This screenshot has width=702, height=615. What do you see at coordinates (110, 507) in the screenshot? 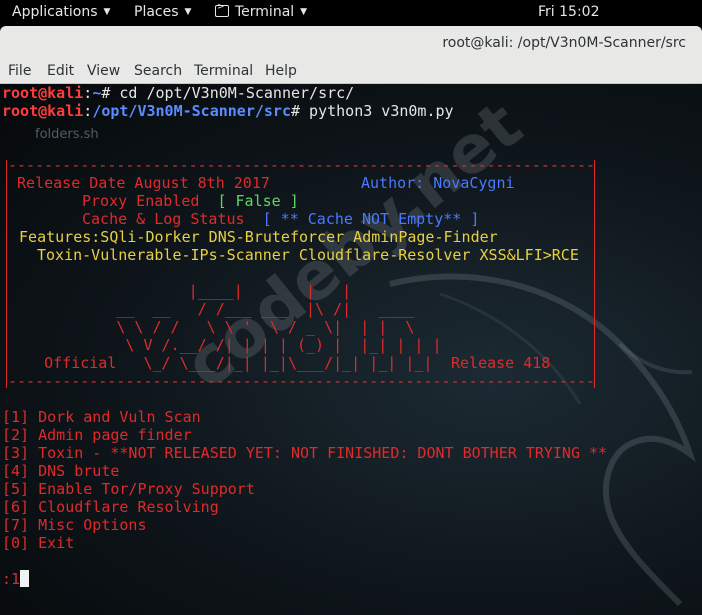
I see `menu-option-6: [6] Cloudflare Resolving` at bounding box center [110, 507].